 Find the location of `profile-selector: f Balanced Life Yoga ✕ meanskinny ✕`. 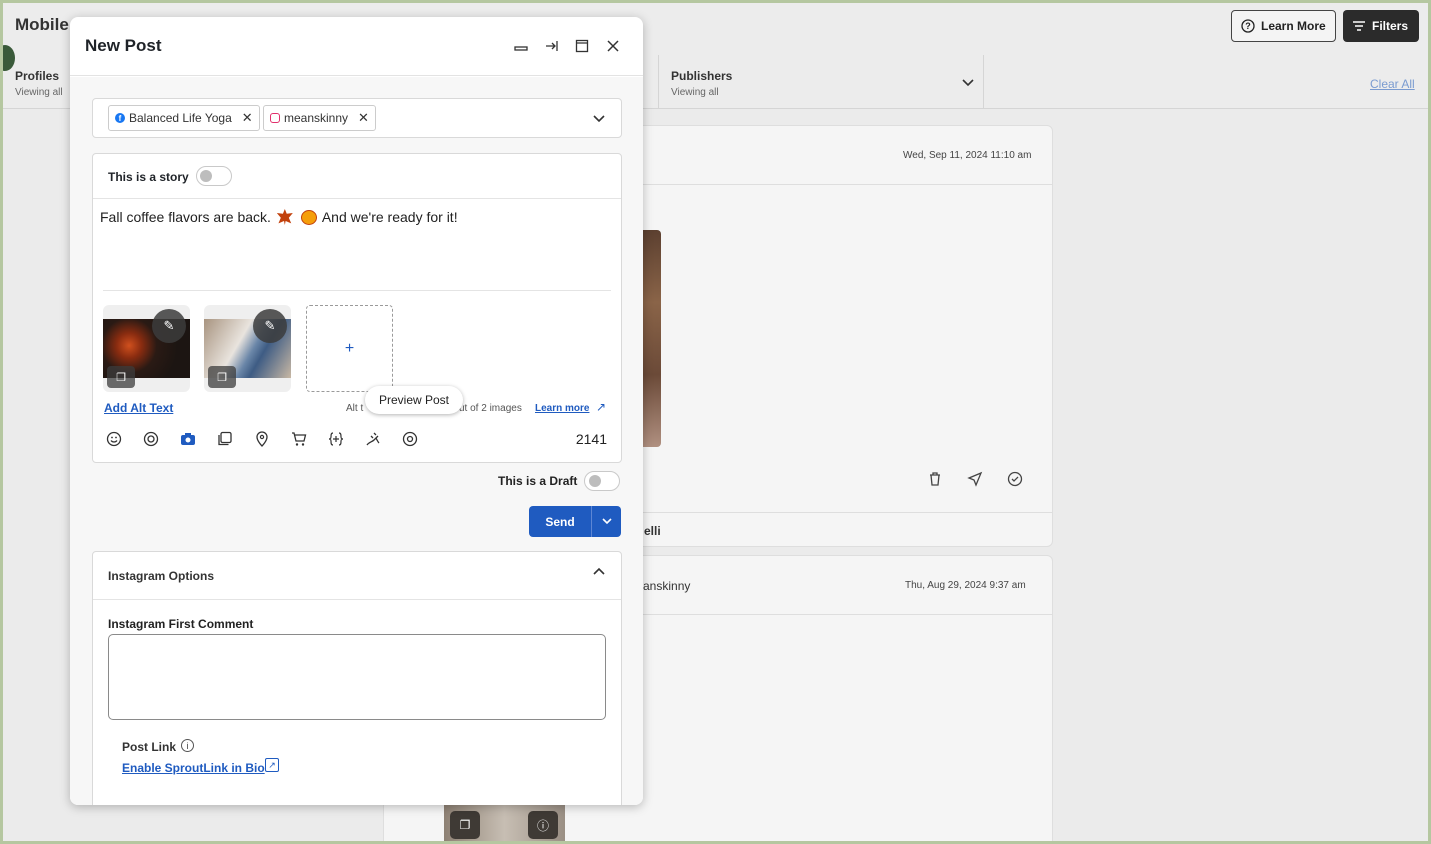

profile-selector: f Balanced Life Yoga ✕ meanskinny ✕ is located at coordinates (357, 118).